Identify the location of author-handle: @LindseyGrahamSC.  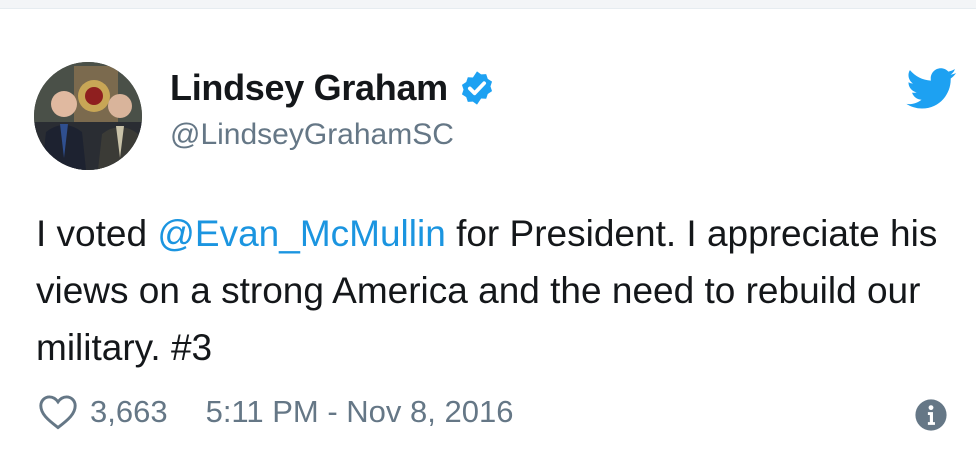
(312, 135).